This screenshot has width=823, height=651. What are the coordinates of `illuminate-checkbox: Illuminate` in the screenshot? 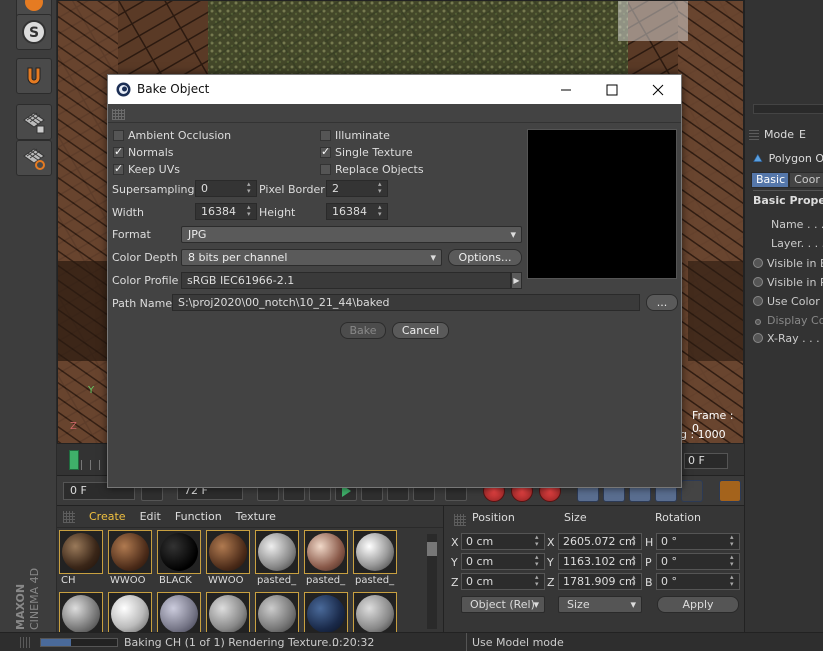 It's located at (355, 135).